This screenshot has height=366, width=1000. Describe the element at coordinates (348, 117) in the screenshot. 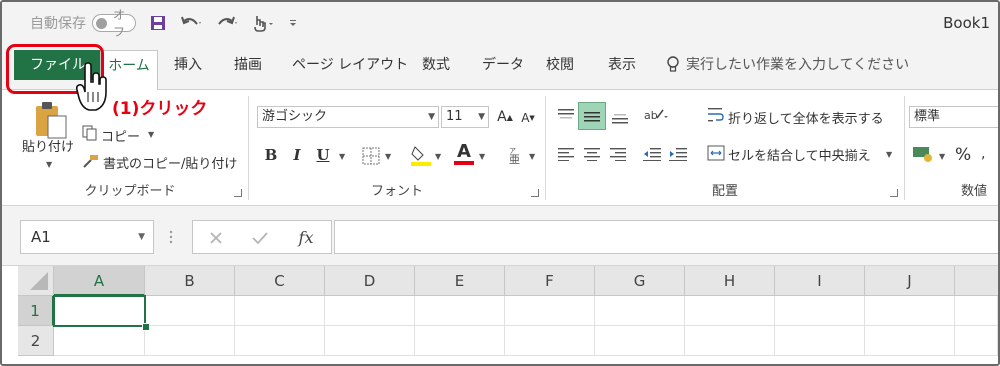

I see `font-name-combo: 游ゴシック ▼` at that location.